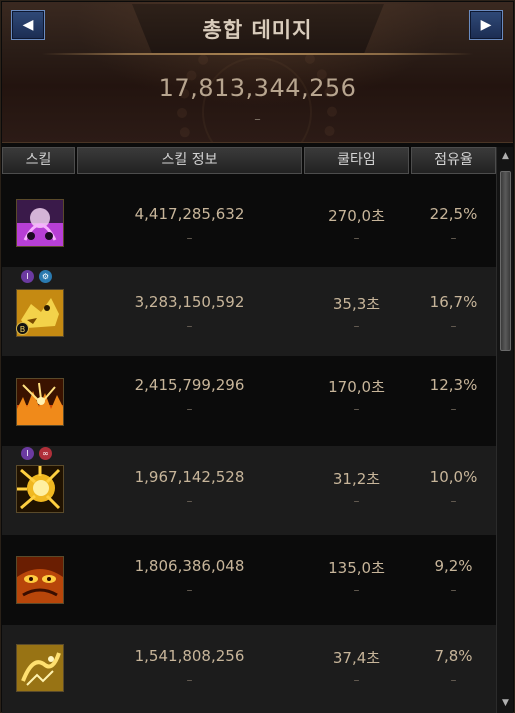 This screenshot has height=713, width=515. I want to click on golden-dragon-skill-icon, so click(40, 668).